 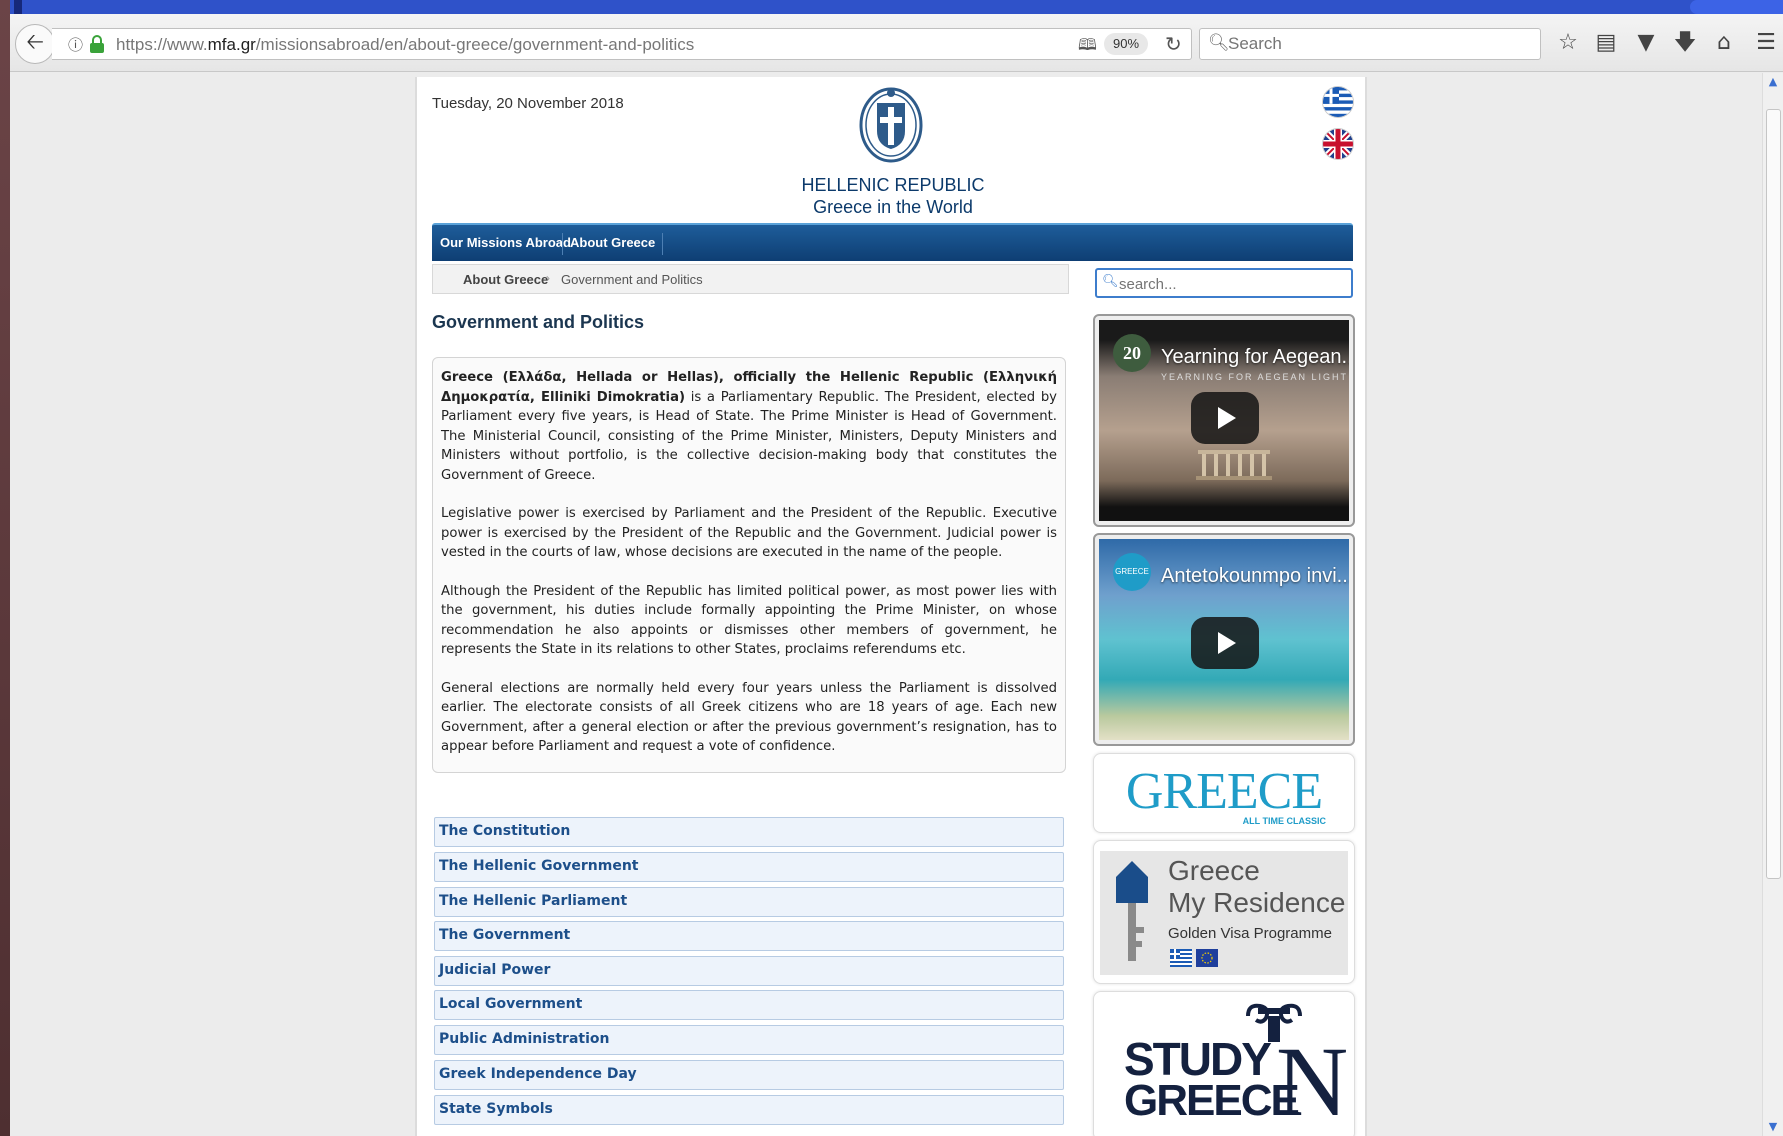 What do you see at coordinates (75, 44) in the screenshot?
I see `info-icon: ⓘ` at bounding box center [75, 44].